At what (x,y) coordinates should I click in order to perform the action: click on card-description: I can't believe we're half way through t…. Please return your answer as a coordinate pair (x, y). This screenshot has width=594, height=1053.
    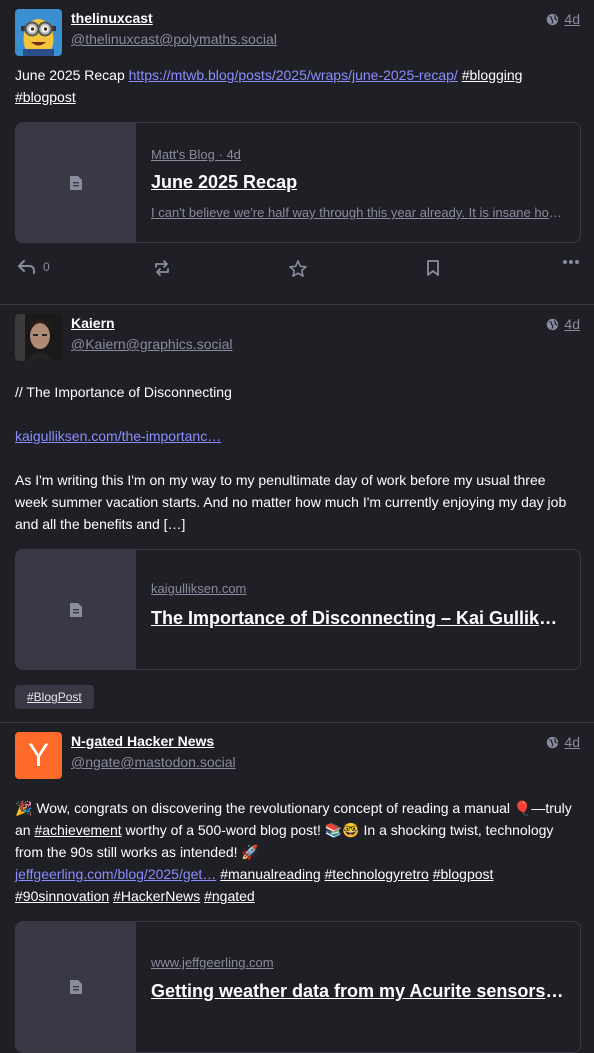
    Looking at the image, I should click on (358, 212).